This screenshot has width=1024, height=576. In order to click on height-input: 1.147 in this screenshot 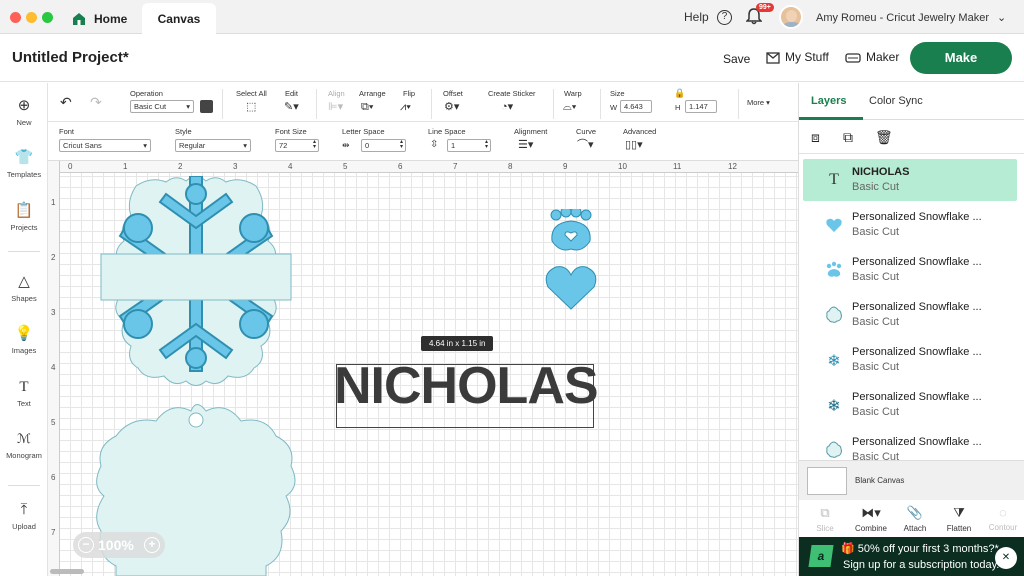, I will do `click(701, 106)`.